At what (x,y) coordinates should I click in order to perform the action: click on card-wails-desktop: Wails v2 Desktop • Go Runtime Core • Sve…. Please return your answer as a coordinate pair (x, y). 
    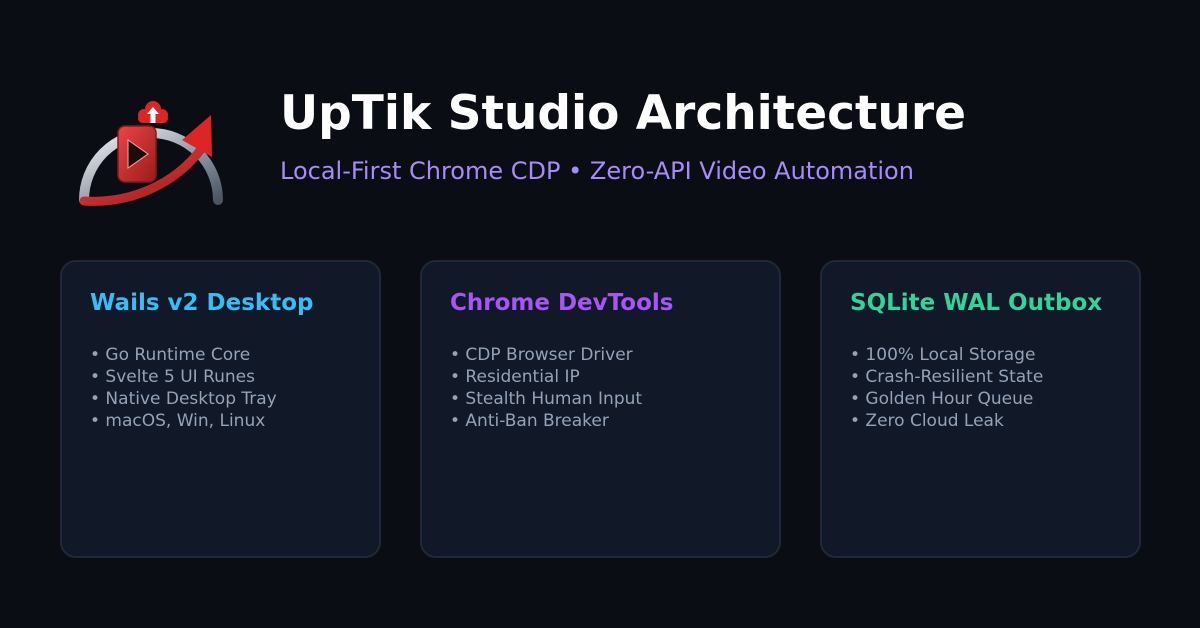
    Looking at the image, I should click on (220, 409).